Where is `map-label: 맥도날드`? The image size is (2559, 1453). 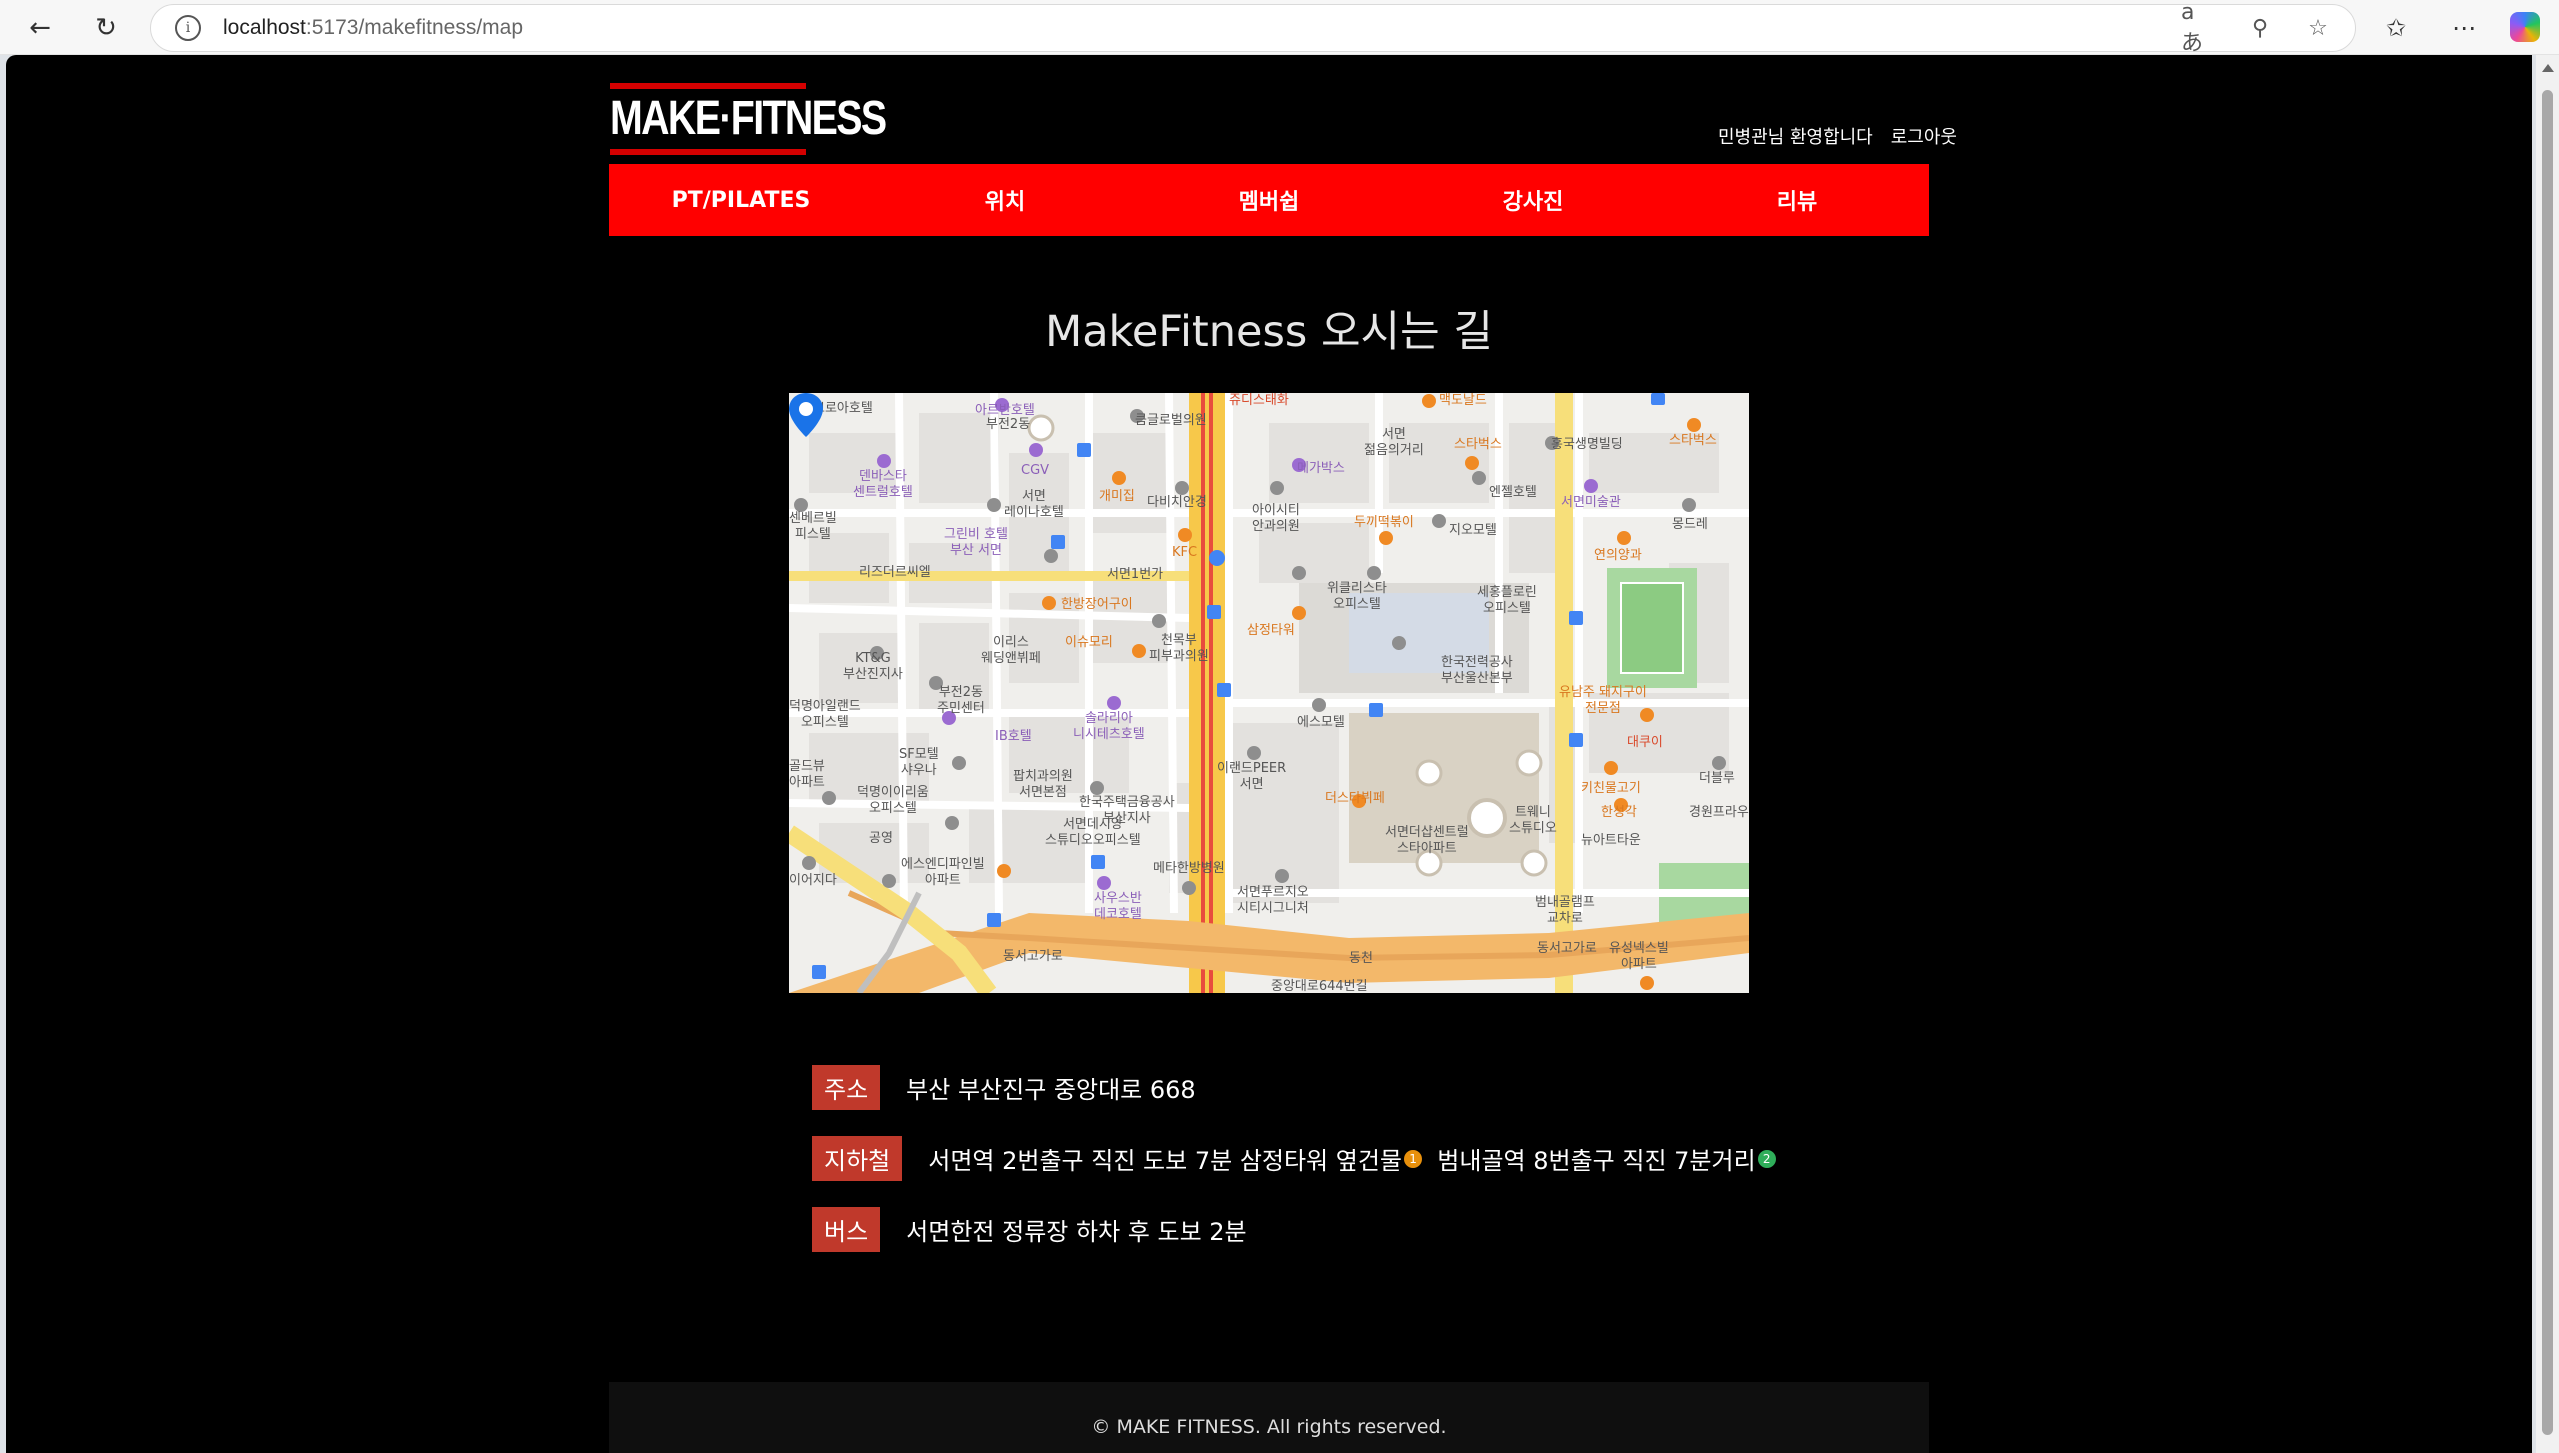 map-label: 맥도날드 is located at coordinates (1463, 400).